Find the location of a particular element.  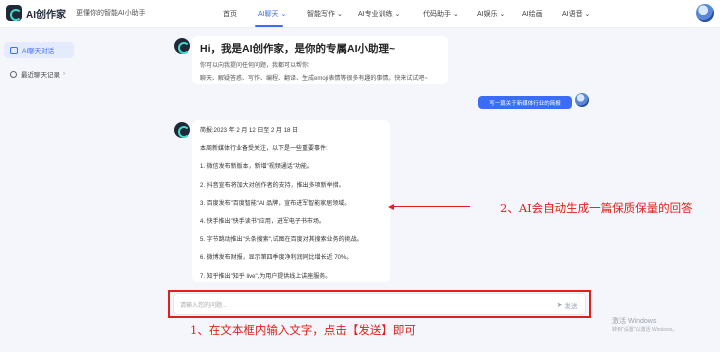

clock-icon is located at coordinates (13, 74).